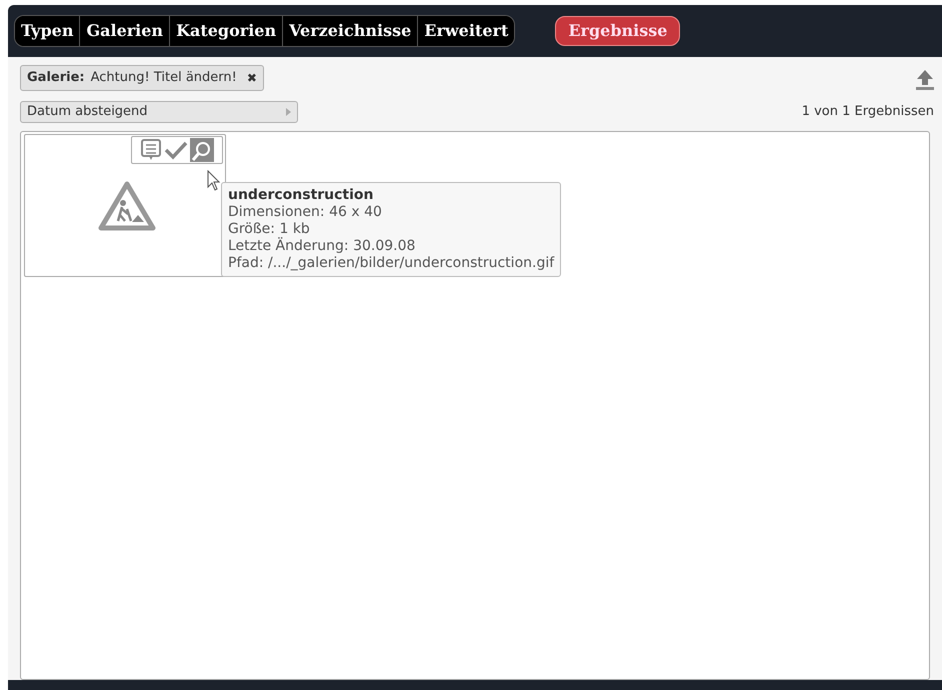 This screenshot has height=690, width=942. What do you see at coordinates (176, 150) in the screenshot?
I see `check-icon` at bounding box center [176, 150].